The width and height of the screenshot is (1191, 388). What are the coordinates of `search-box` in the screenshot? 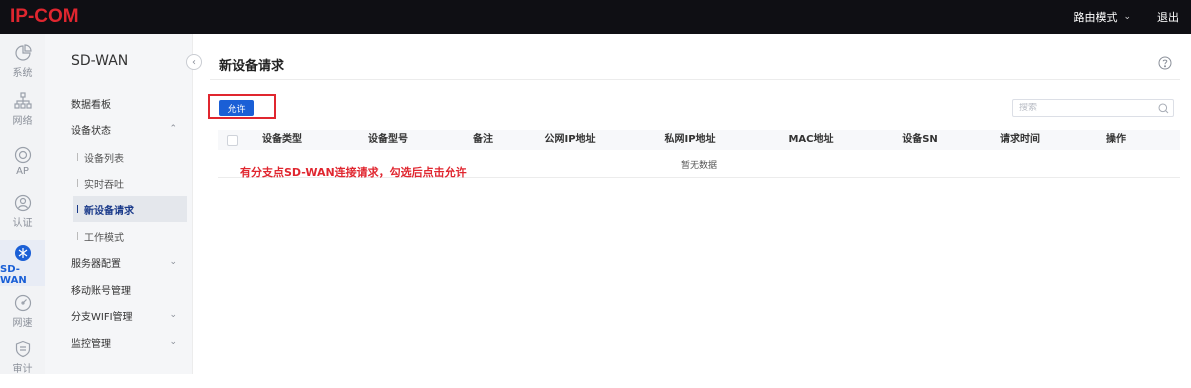 It's located at (1093, 108).